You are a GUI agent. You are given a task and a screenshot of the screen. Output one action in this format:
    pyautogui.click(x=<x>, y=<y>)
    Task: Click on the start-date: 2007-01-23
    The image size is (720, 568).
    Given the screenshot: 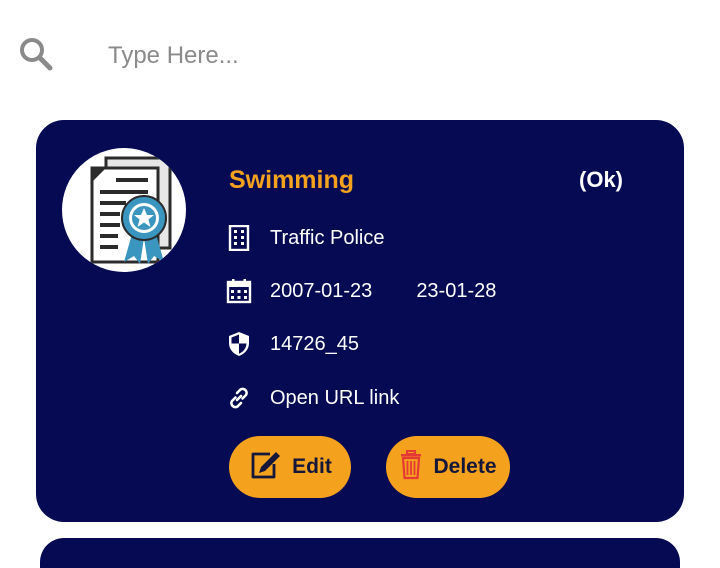 What is the action you would take?
    pyautogui.click(x=321, y=290)
    